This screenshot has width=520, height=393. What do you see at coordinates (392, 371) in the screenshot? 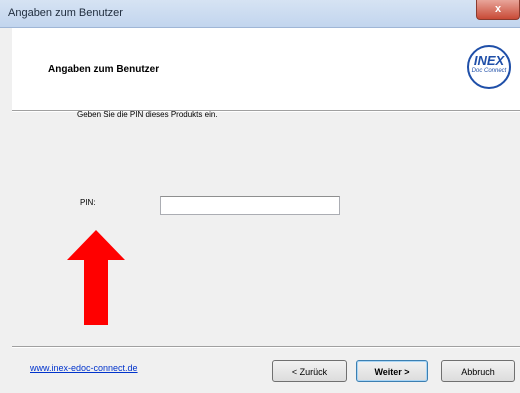
I see `next-button: Weiter >` at bounding box center [392, 371].